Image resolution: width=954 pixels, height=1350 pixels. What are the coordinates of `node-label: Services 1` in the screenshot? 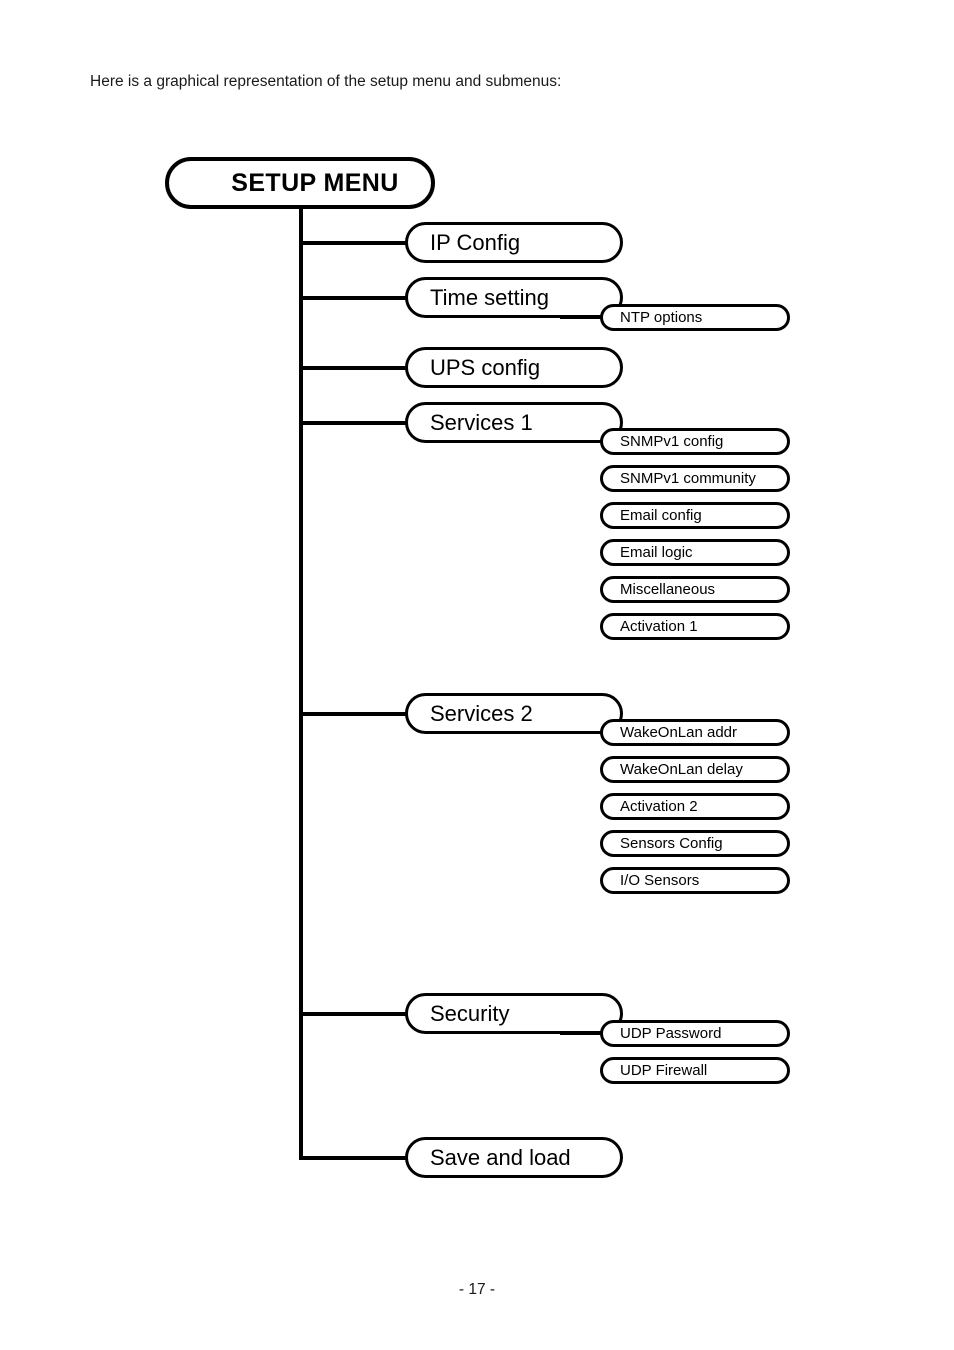 It's located at (481, 422).